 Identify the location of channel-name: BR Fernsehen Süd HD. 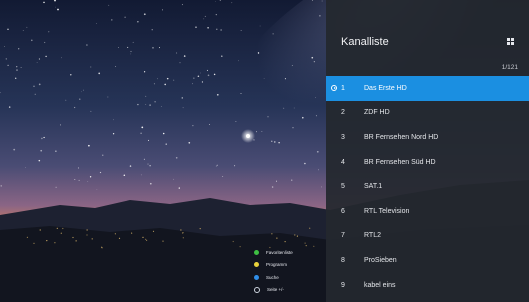
(400, 162).